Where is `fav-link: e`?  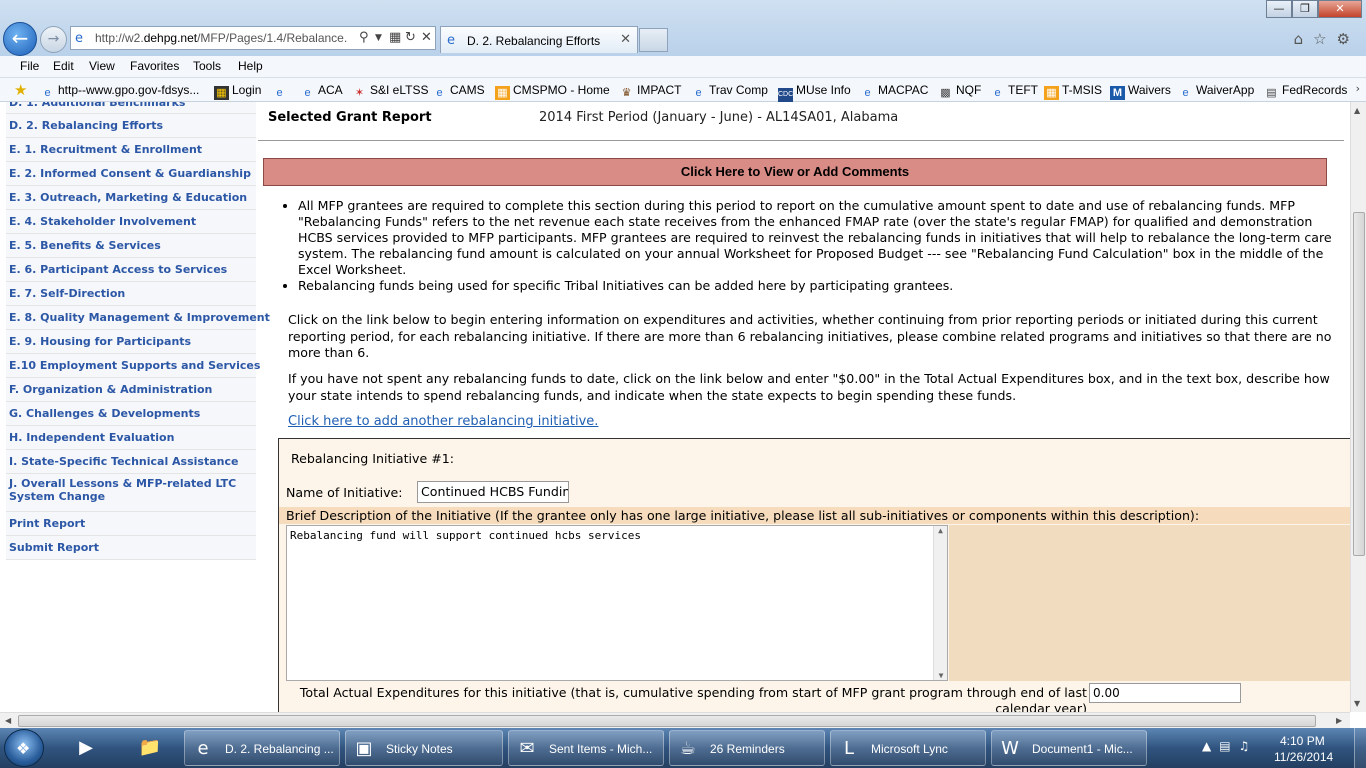
fav-link: e is located at coordinates (281, 91).